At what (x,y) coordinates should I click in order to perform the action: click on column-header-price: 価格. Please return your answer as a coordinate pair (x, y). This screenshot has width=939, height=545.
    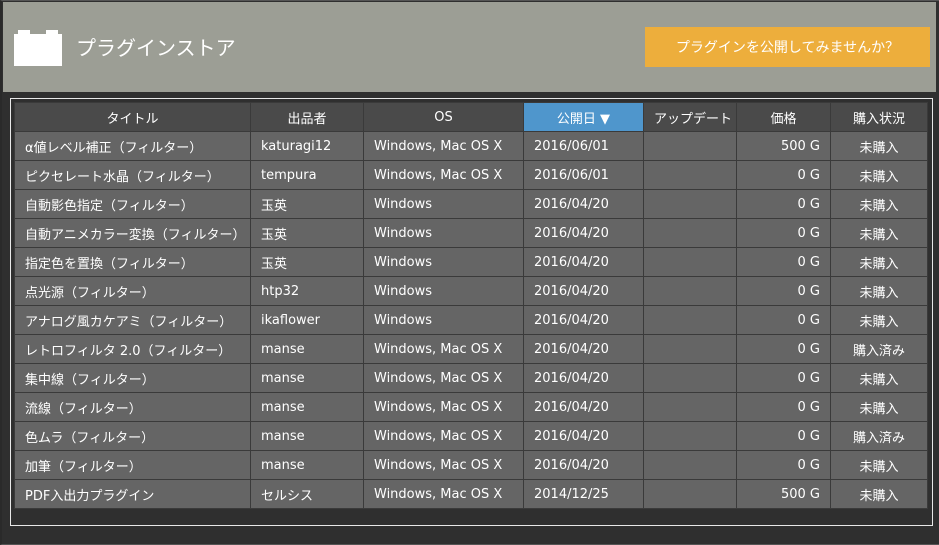
    Looking at the image, I should click on (783, 117).